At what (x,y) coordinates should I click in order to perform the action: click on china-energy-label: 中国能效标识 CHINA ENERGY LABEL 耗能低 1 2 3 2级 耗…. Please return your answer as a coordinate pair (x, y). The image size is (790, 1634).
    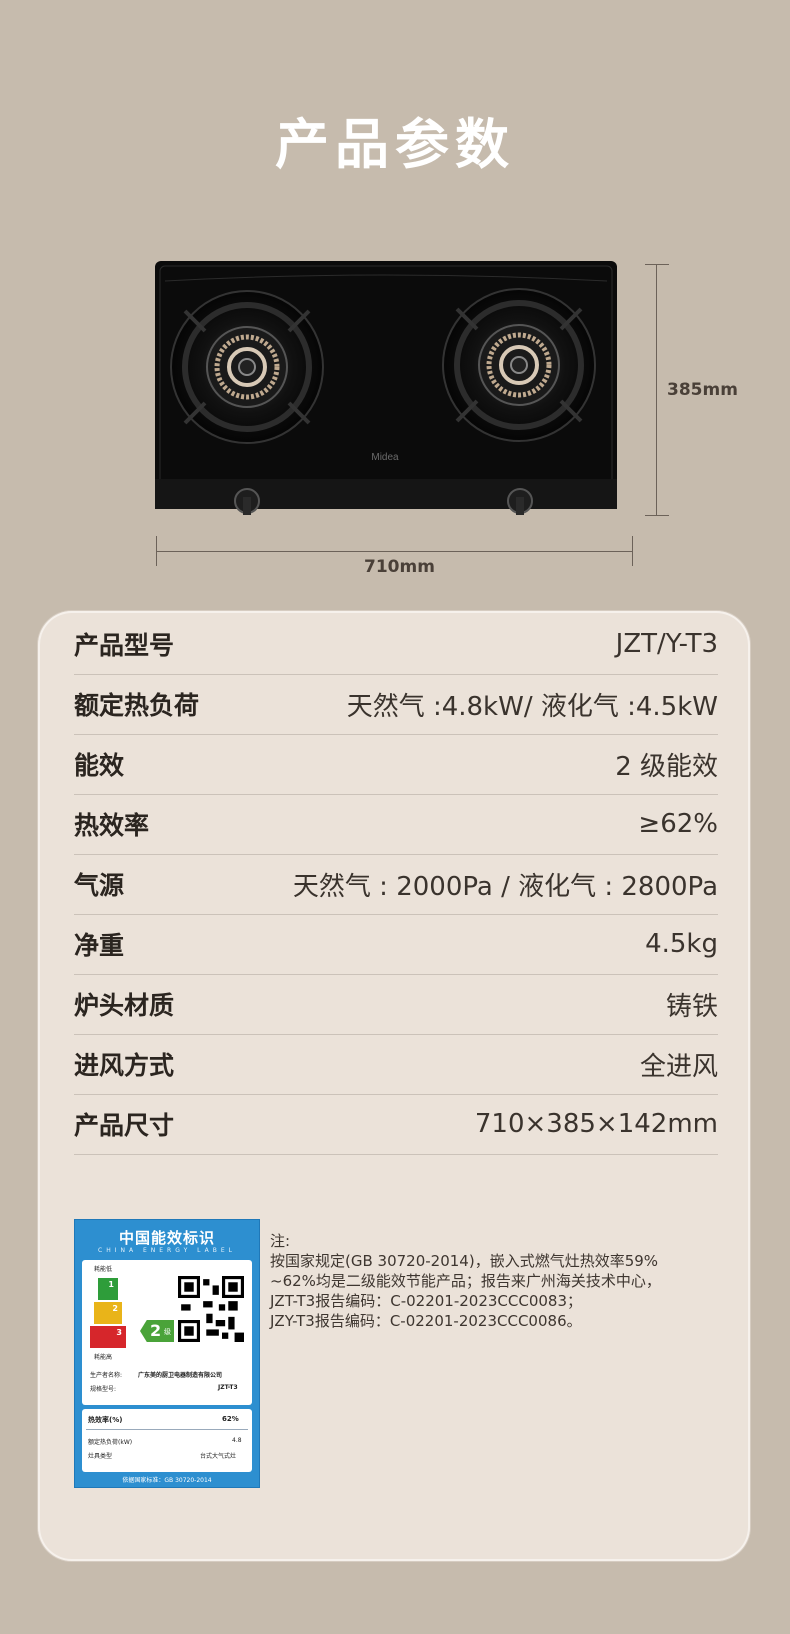
    Looking at the image, I should click on (167, 1353).